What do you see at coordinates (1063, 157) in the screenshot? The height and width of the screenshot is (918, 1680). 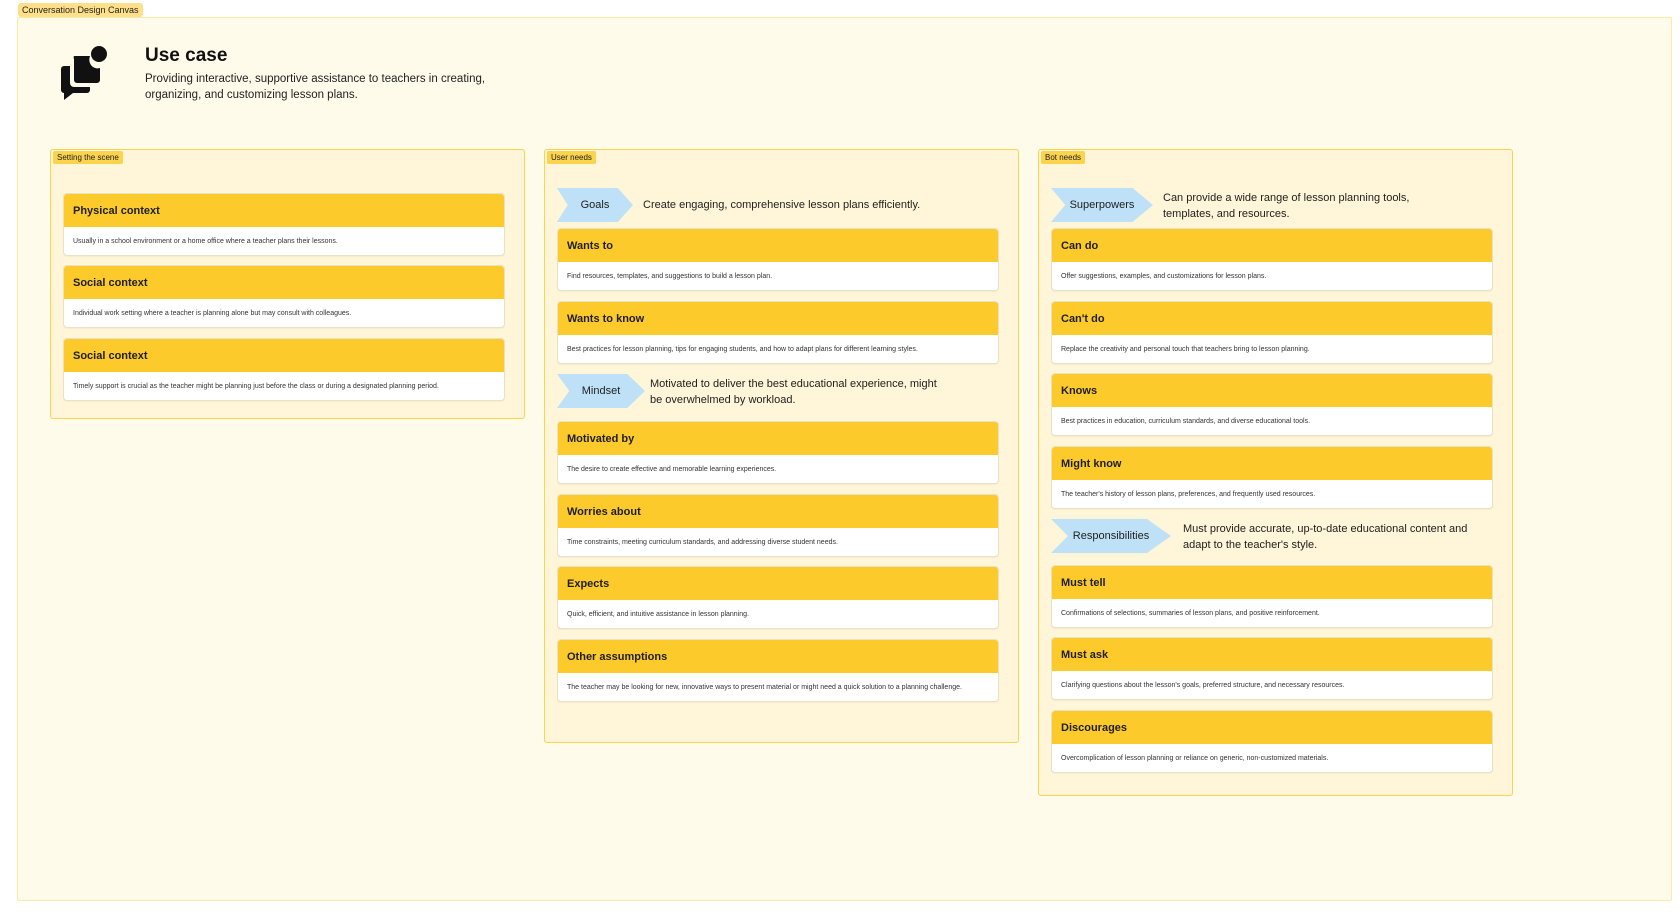 I see `section-label: Bot needs` at bounding box center [1063, 157].